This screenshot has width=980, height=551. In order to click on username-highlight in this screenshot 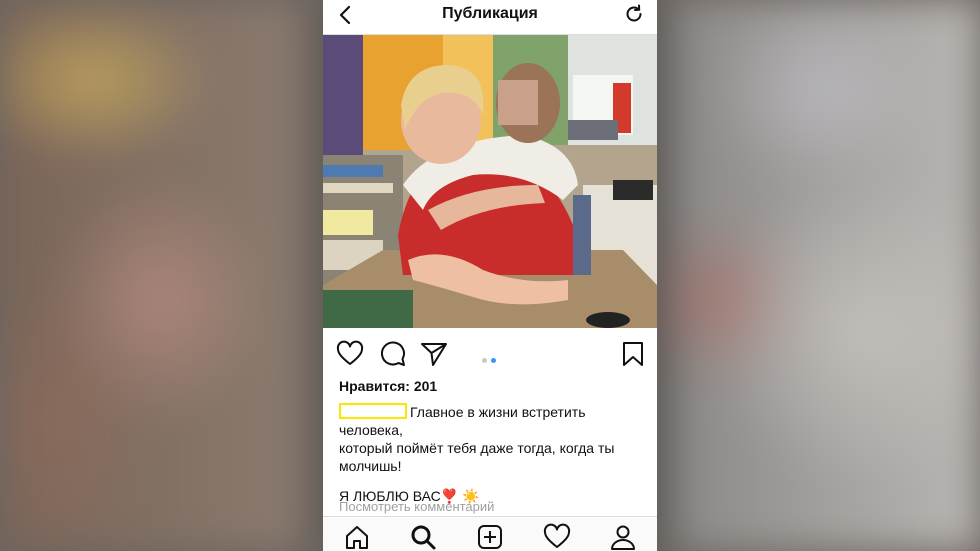, I will do `click(373, 411)`.